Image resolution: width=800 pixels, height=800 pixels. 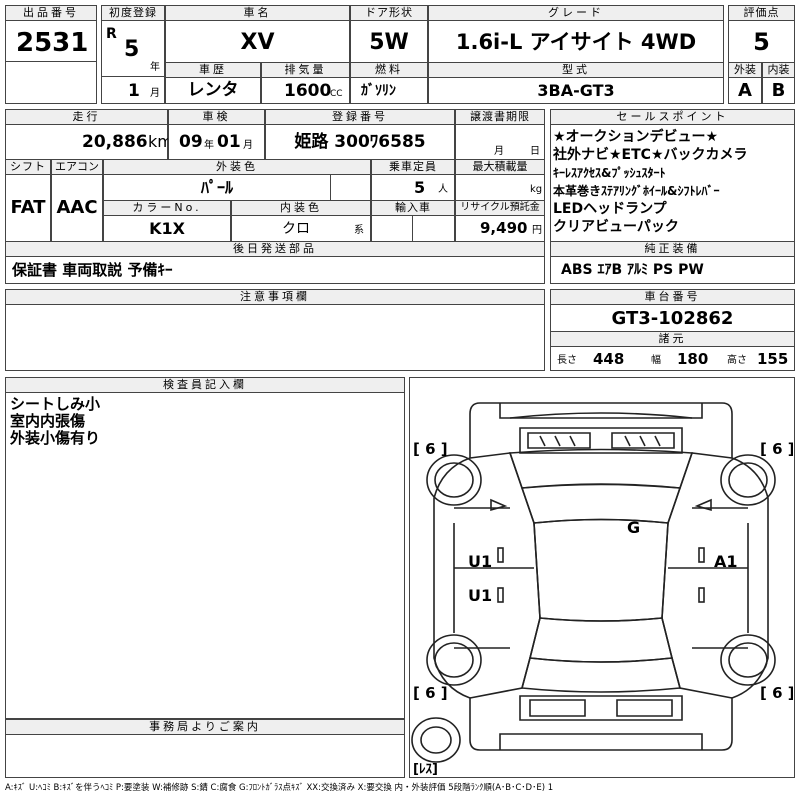 I want to click on plate-cell: 姫路 300ﾜ6585, so click(x=360, y=142).